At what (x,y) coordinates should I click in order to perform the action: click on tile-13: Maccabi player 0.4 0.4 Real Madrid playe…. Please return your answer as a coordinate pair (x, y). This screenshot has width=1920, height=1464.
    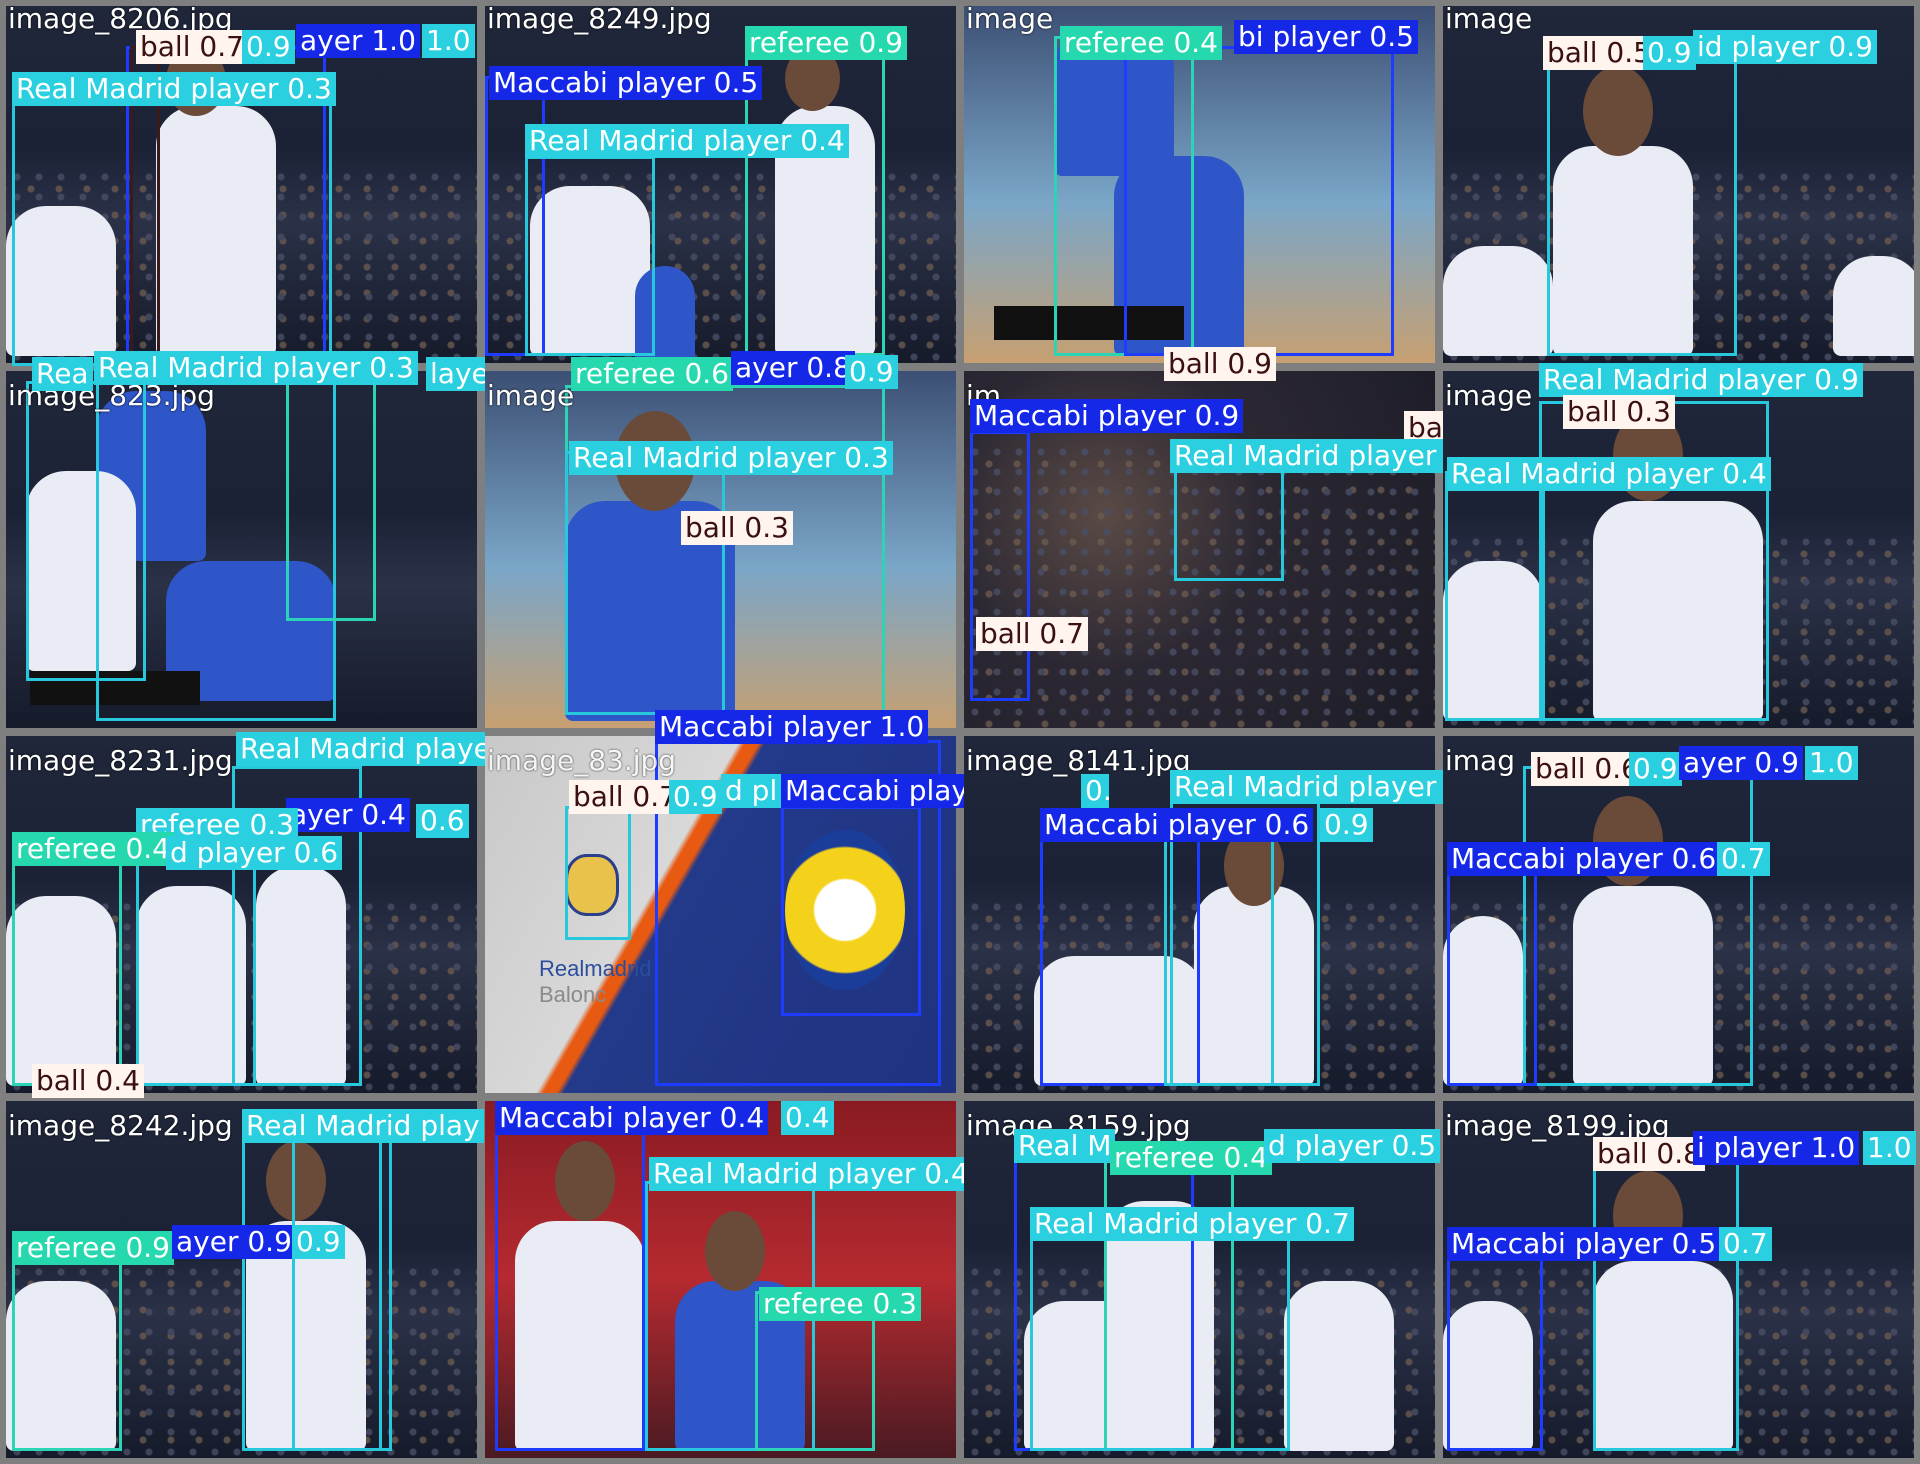
    Looking at the image, I should click on (724, 1279).